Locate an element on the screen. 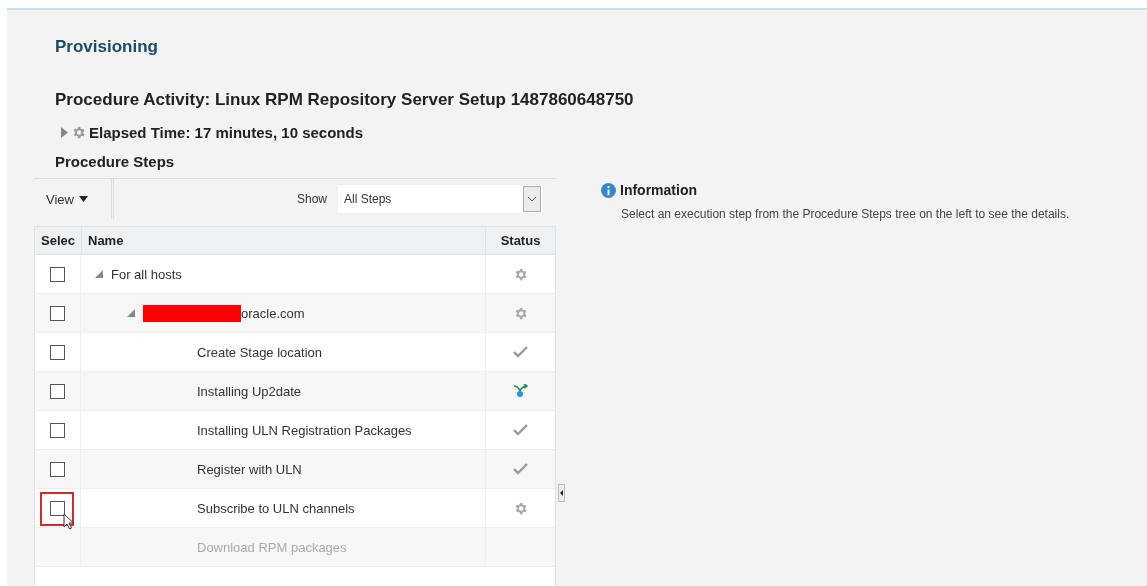 This screenshot has width=1147, height=586. activity-title: Procedure Activity: Linux RPM Repository Server Setup 1487860648750 is located at coordinates (345, 100).